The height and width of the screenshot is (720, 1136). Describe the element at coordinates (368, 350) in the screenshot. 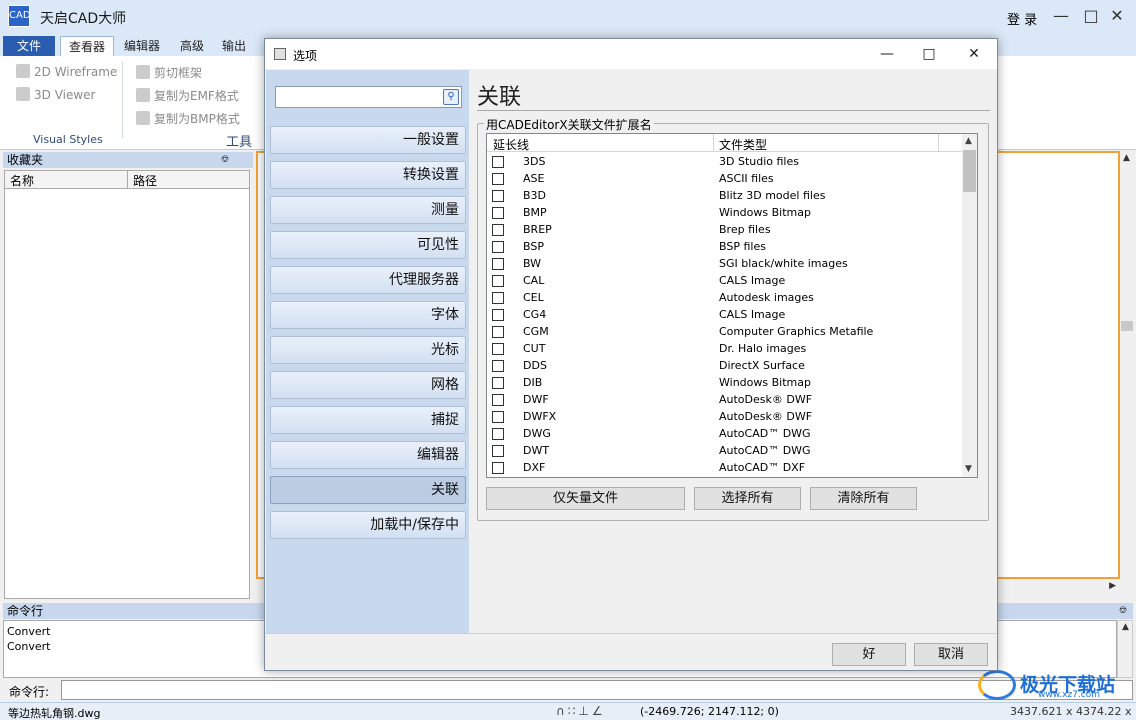

I see `nav-cursor: 光标` at that location.